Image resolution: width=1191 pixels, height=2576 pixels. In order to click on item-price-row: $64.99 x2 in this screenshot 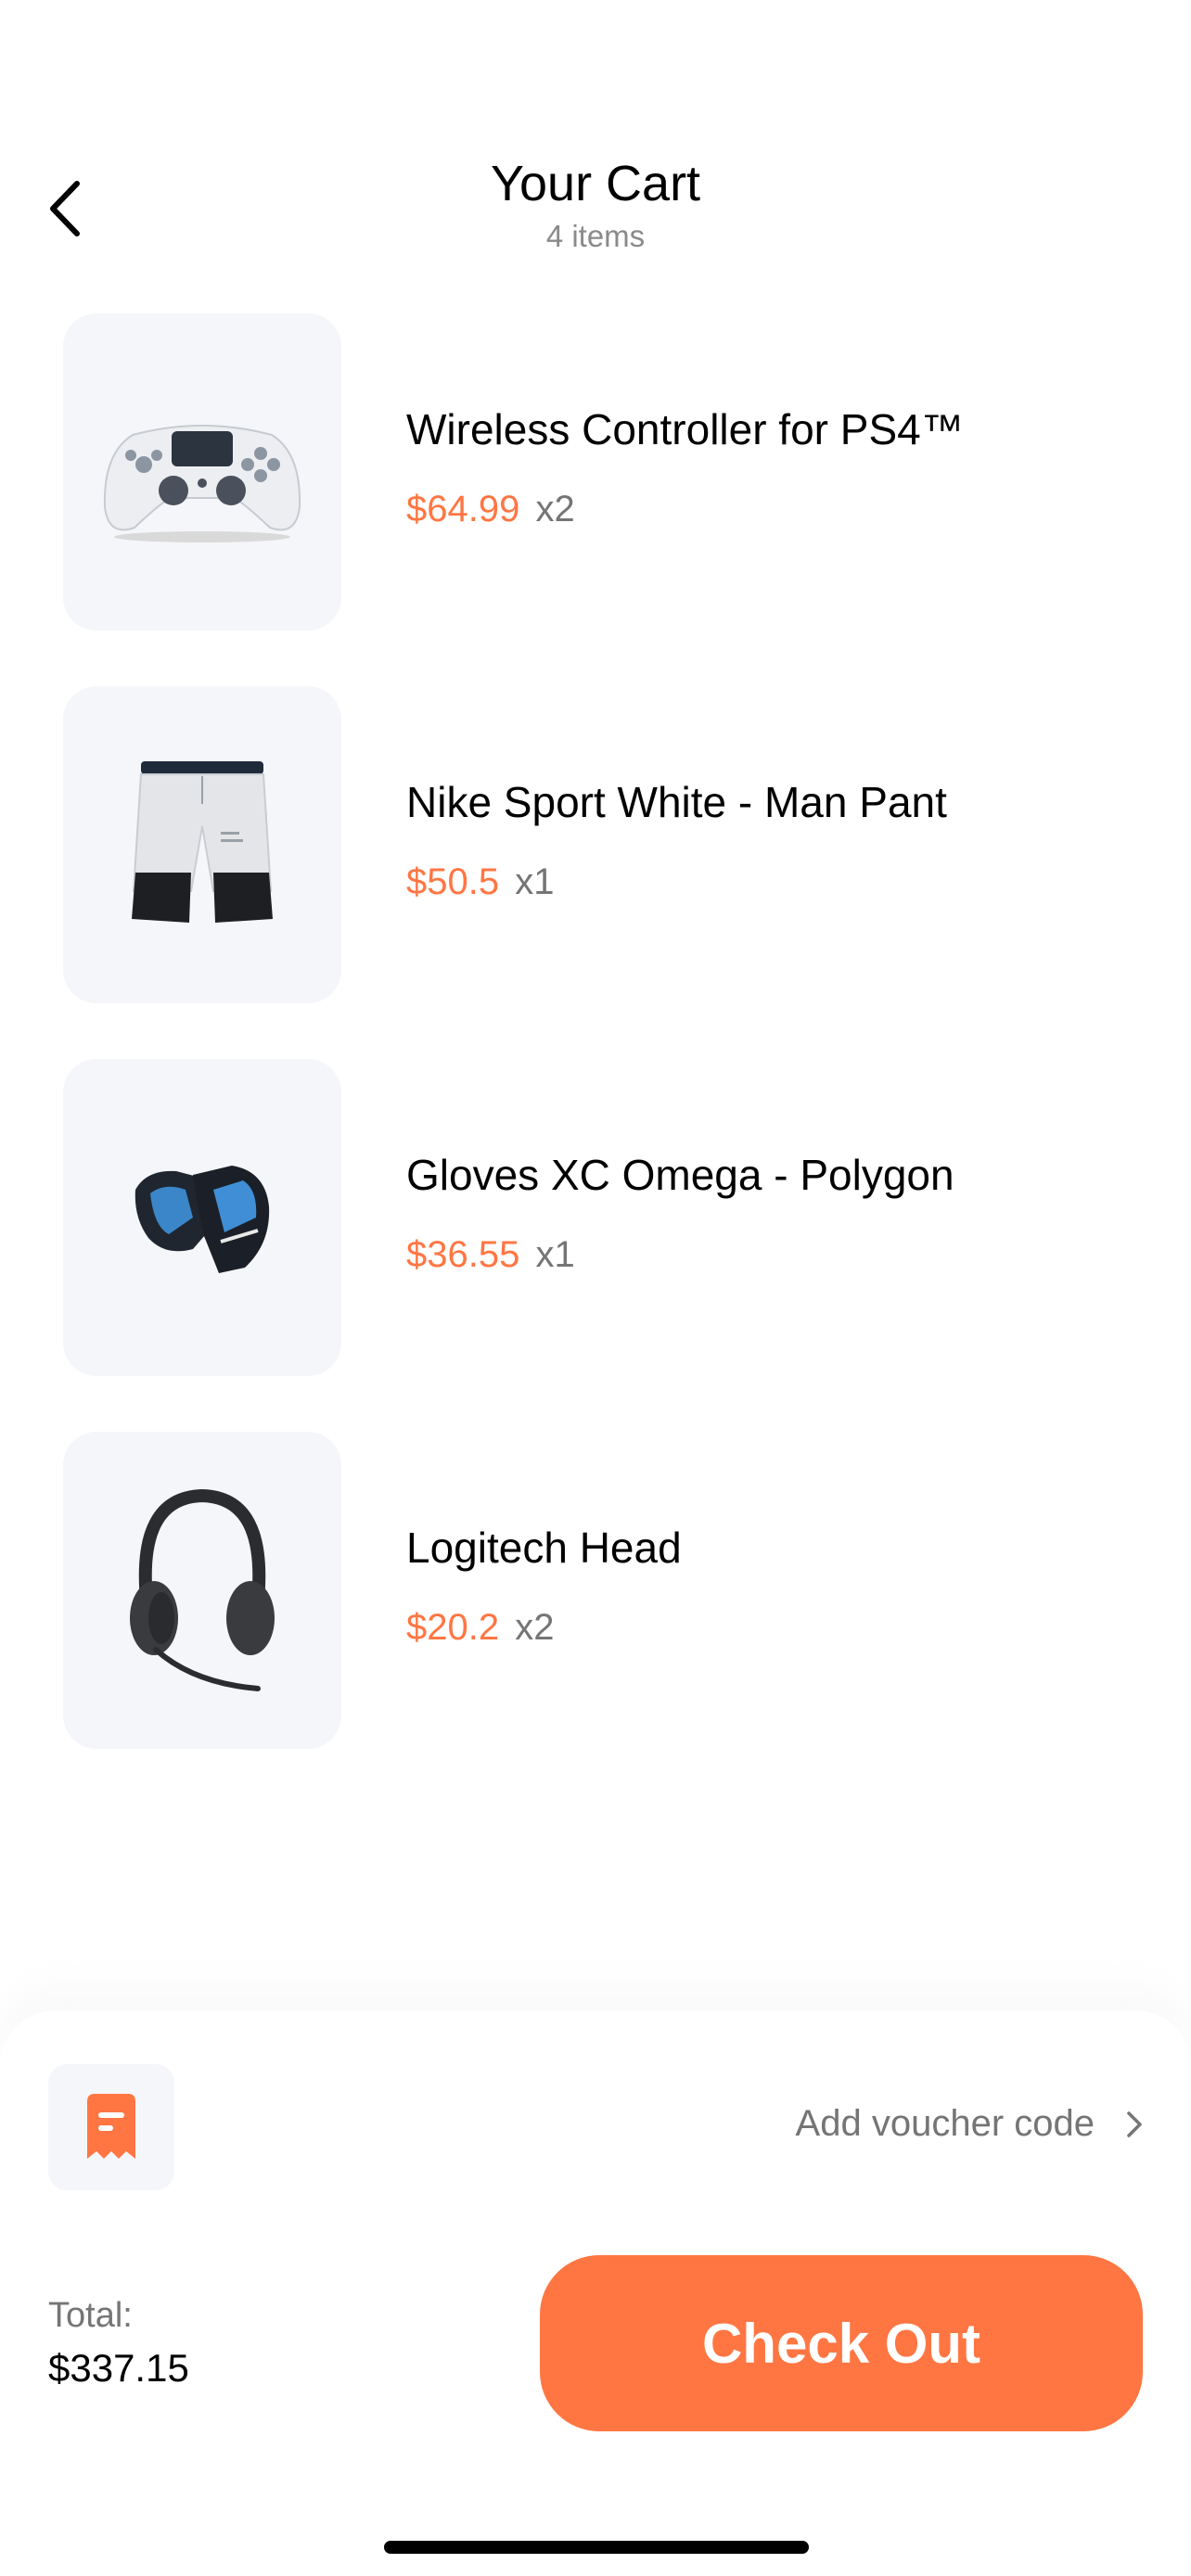, I will do `click(685, 509)`.